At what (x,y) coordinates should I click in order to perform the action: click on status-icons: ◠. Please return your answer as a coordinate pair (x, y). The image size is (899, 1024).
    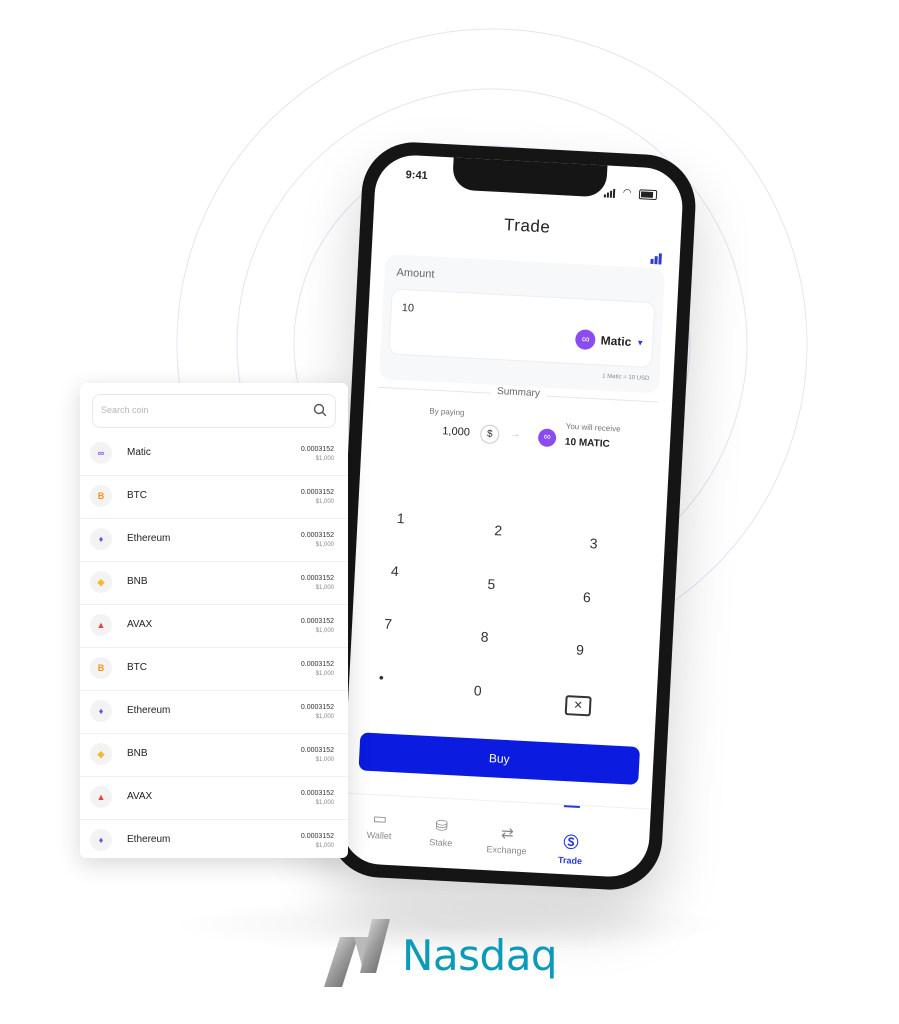
    Looking at the image, I should click on (629, 190).